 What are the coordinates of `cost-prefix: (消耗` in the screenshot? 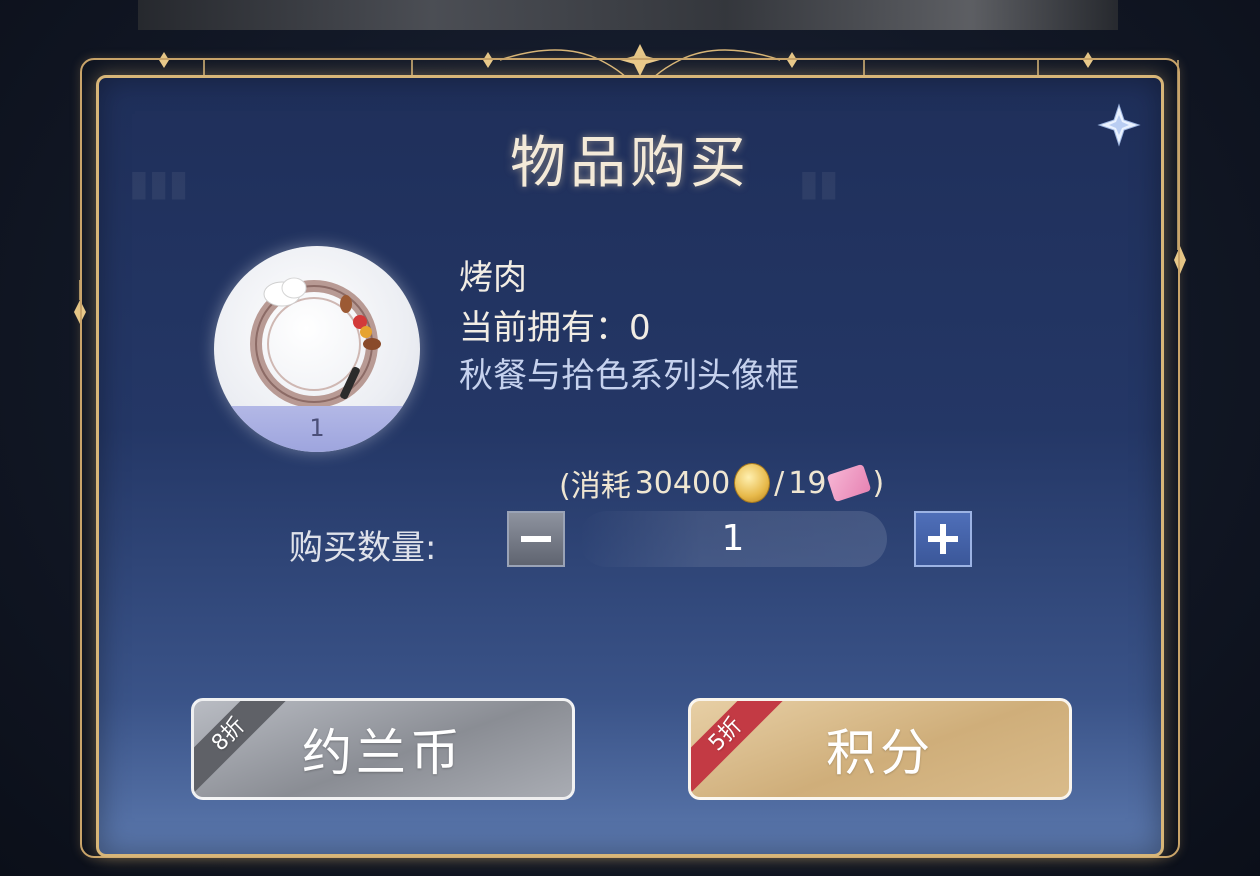 It's located at (595, 486).